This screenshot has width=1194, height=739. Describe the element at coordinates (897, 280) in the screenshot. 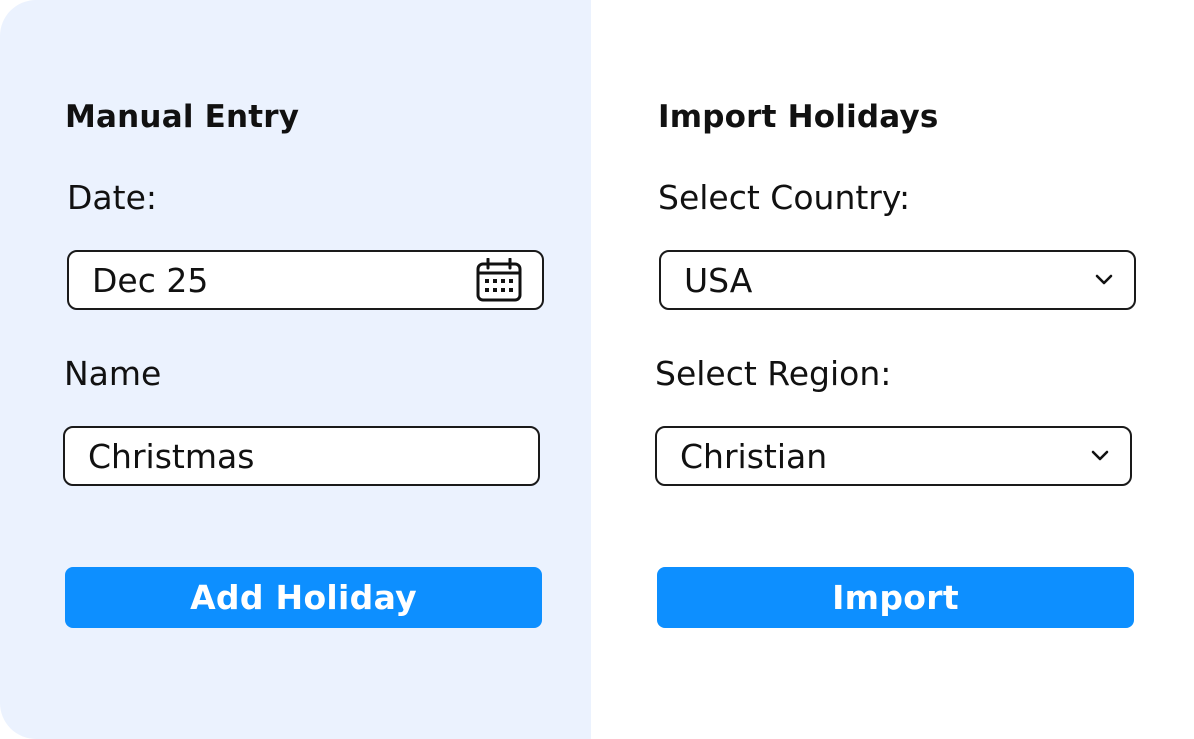

I see `country-select: USA` at that location.